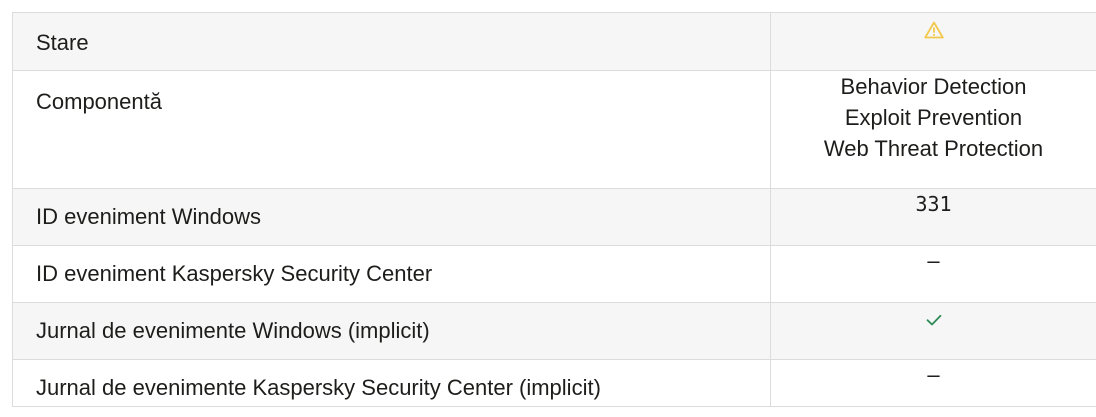 The height and width of the screenshot is (417, 1096). What do you see at coordinates (933, 117) in the screenshot?
I see `component-name: Exploit Prevention` at bounding box center [933, 117].